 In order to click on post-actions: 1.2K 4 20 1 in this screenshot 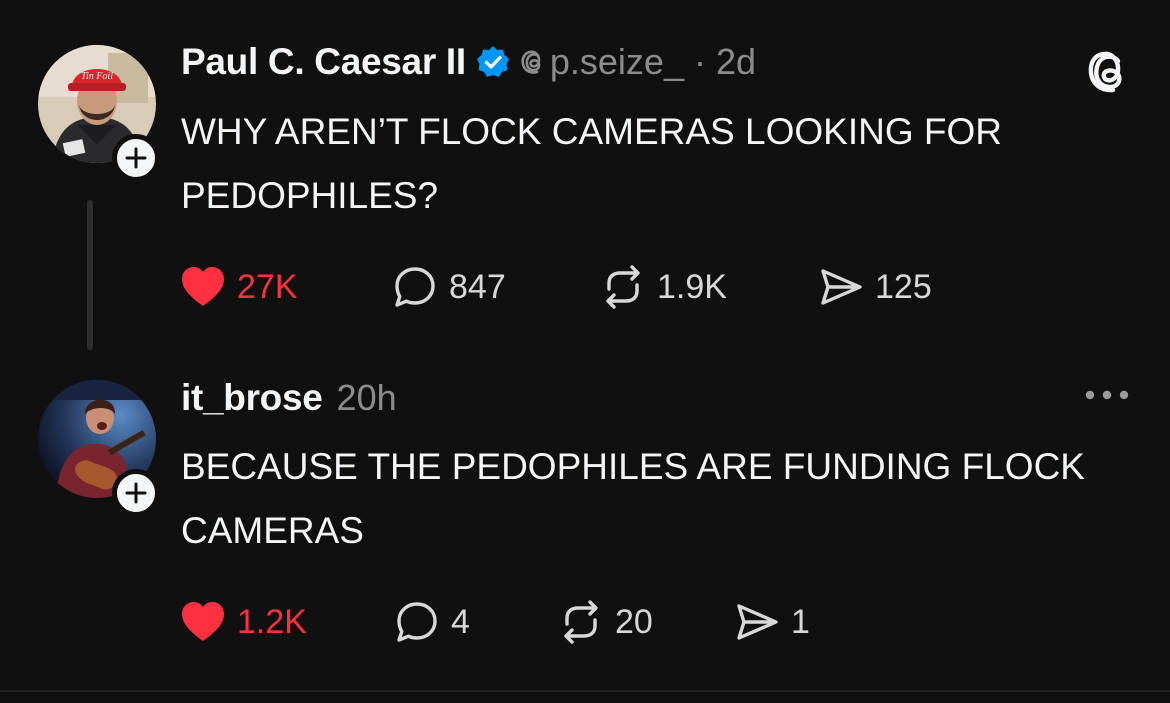, I will do `click(494, 622)`.